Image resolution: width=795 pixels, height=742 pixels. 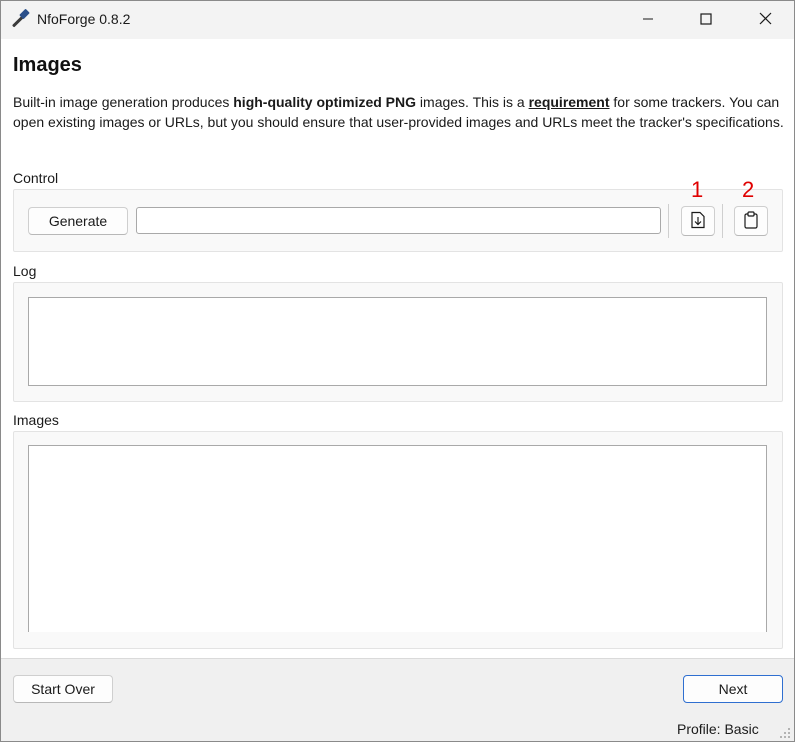 I want to click on file-download-icon, so click(x=698, y=221).